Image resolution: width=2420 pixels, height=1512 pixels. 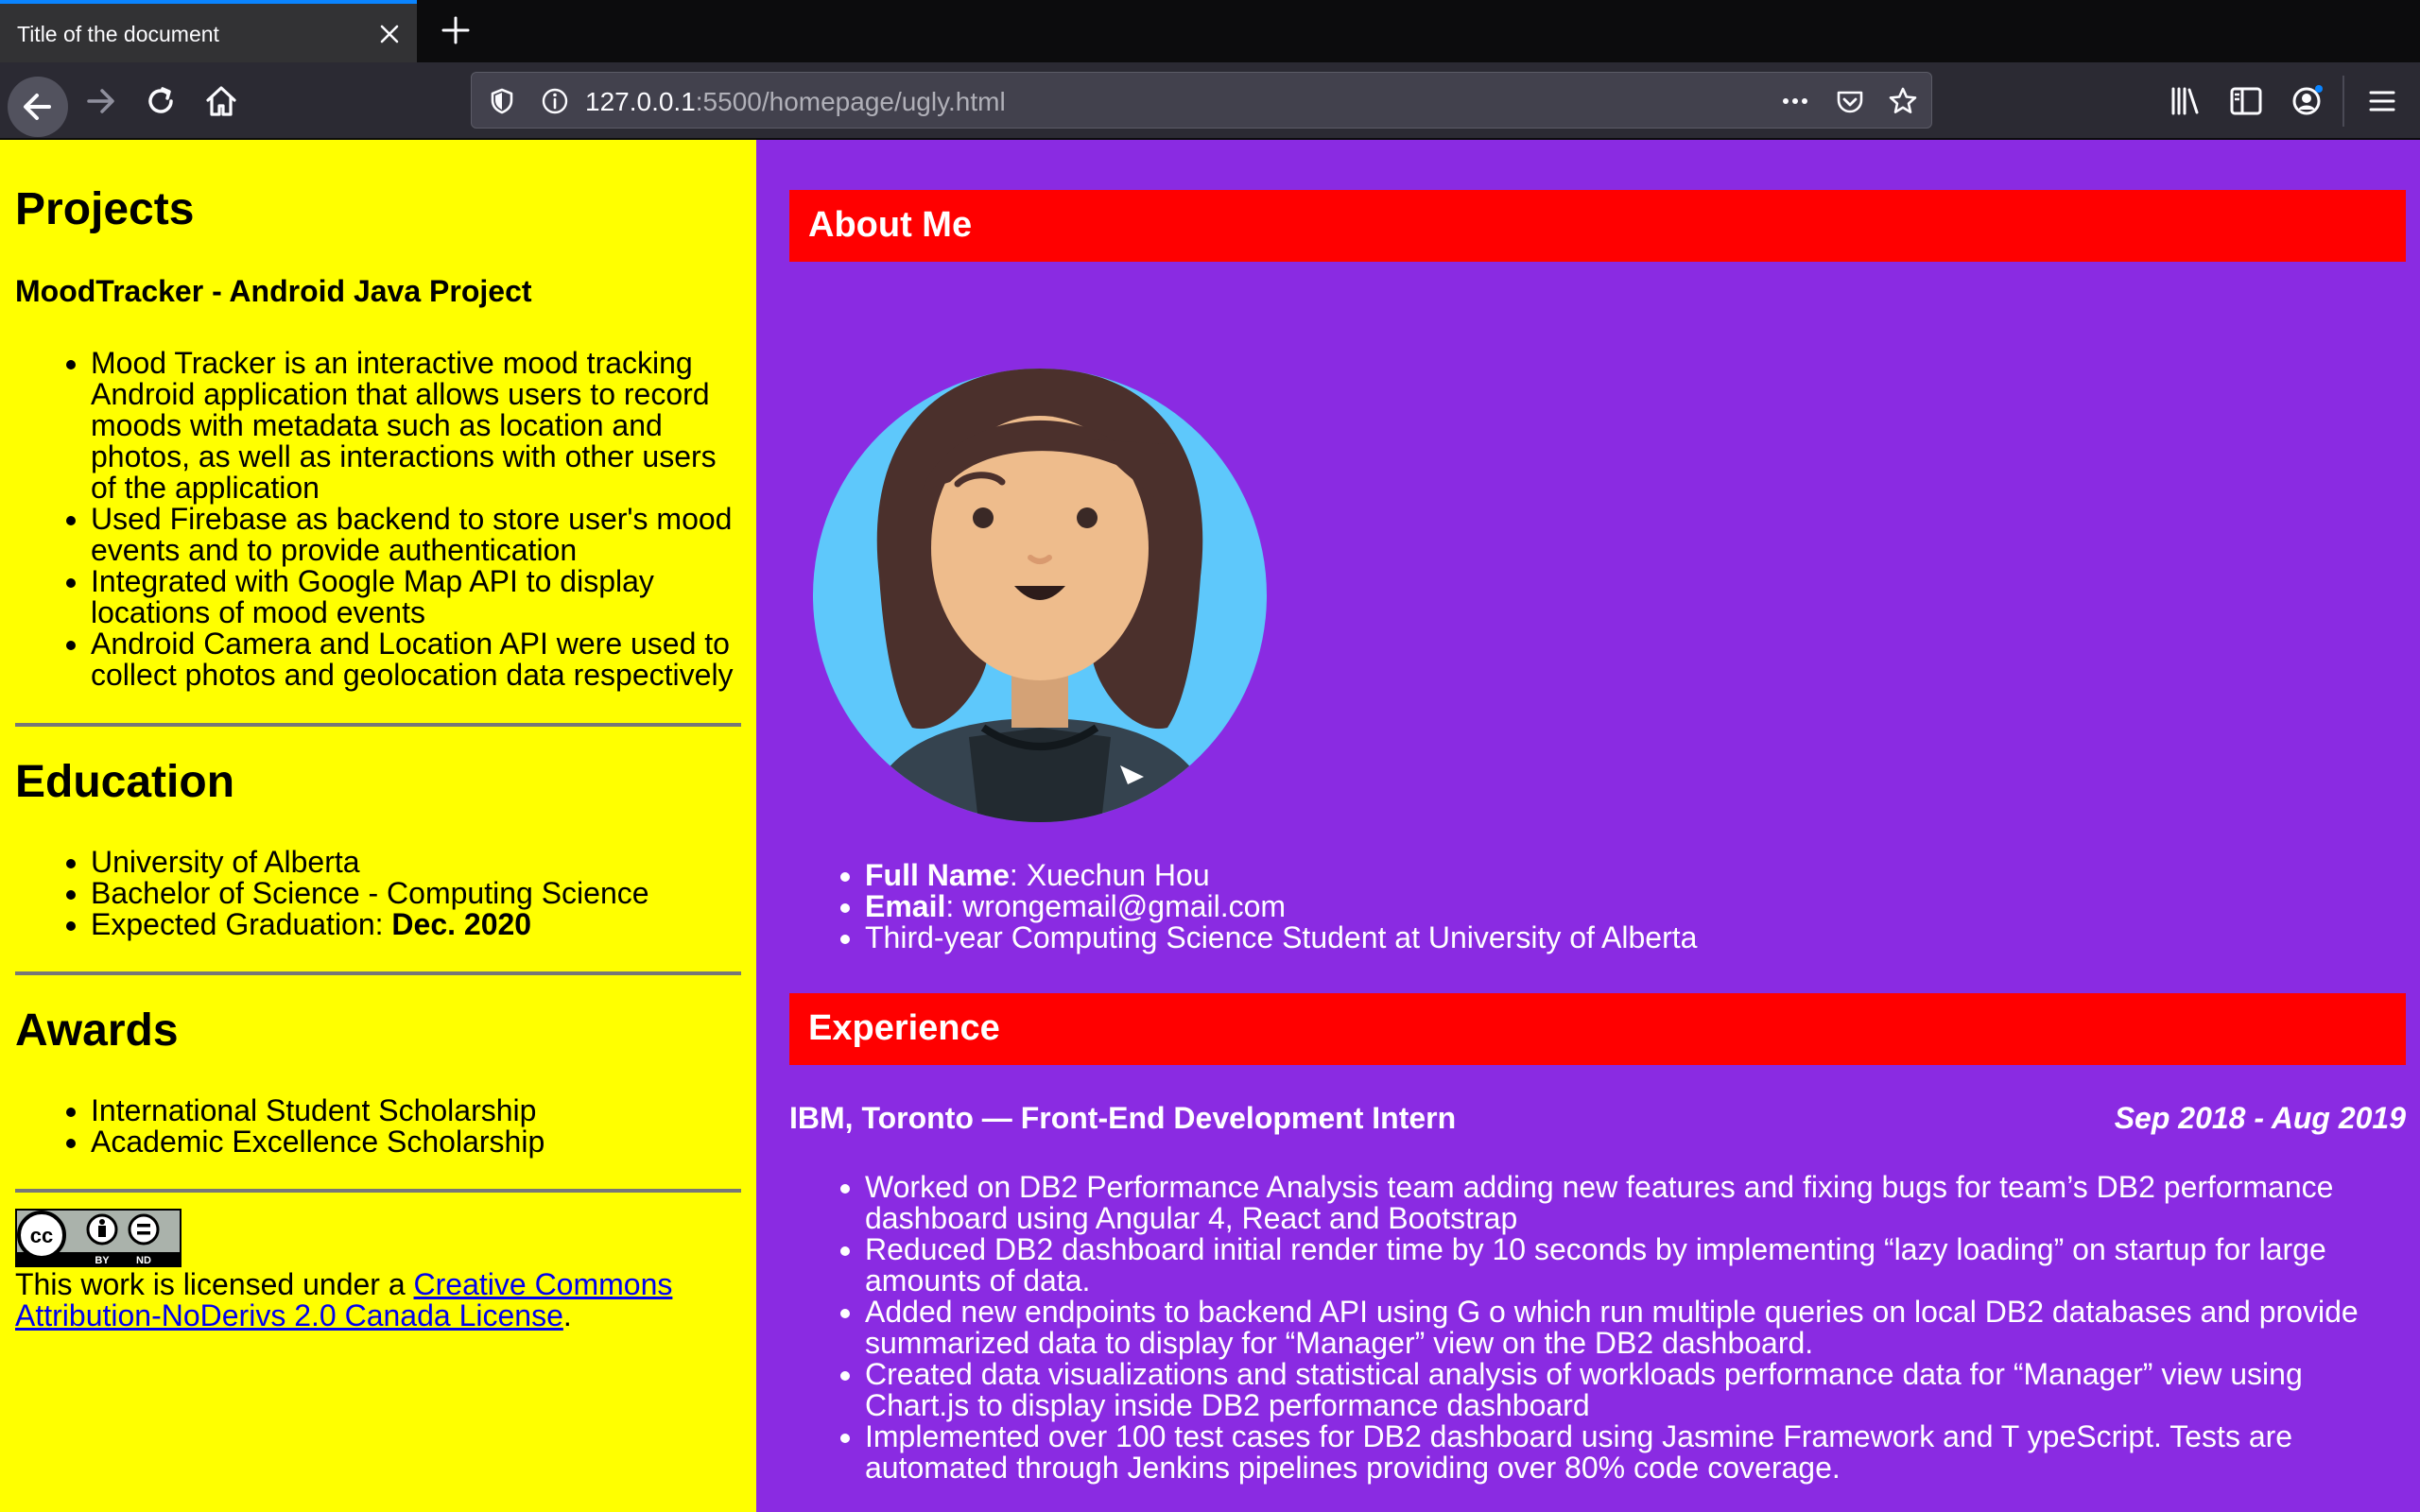 I want to click on full-name-value: : Xuechun Hou, so click(x=1110, y=875).